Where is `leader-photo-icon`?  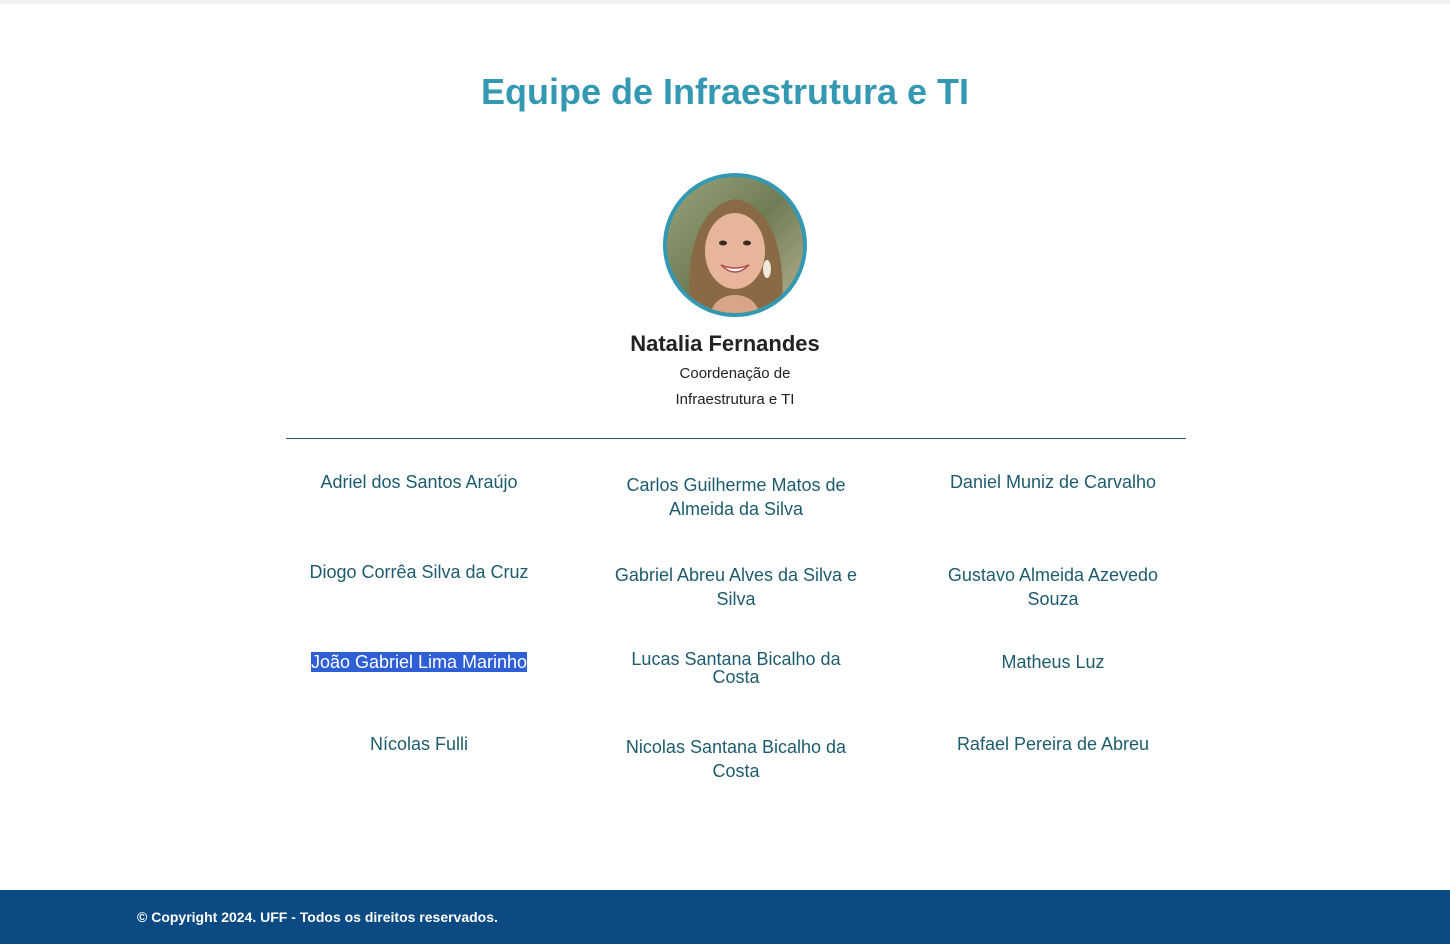
leader-photo-icon is located at coordinates (735, 245).